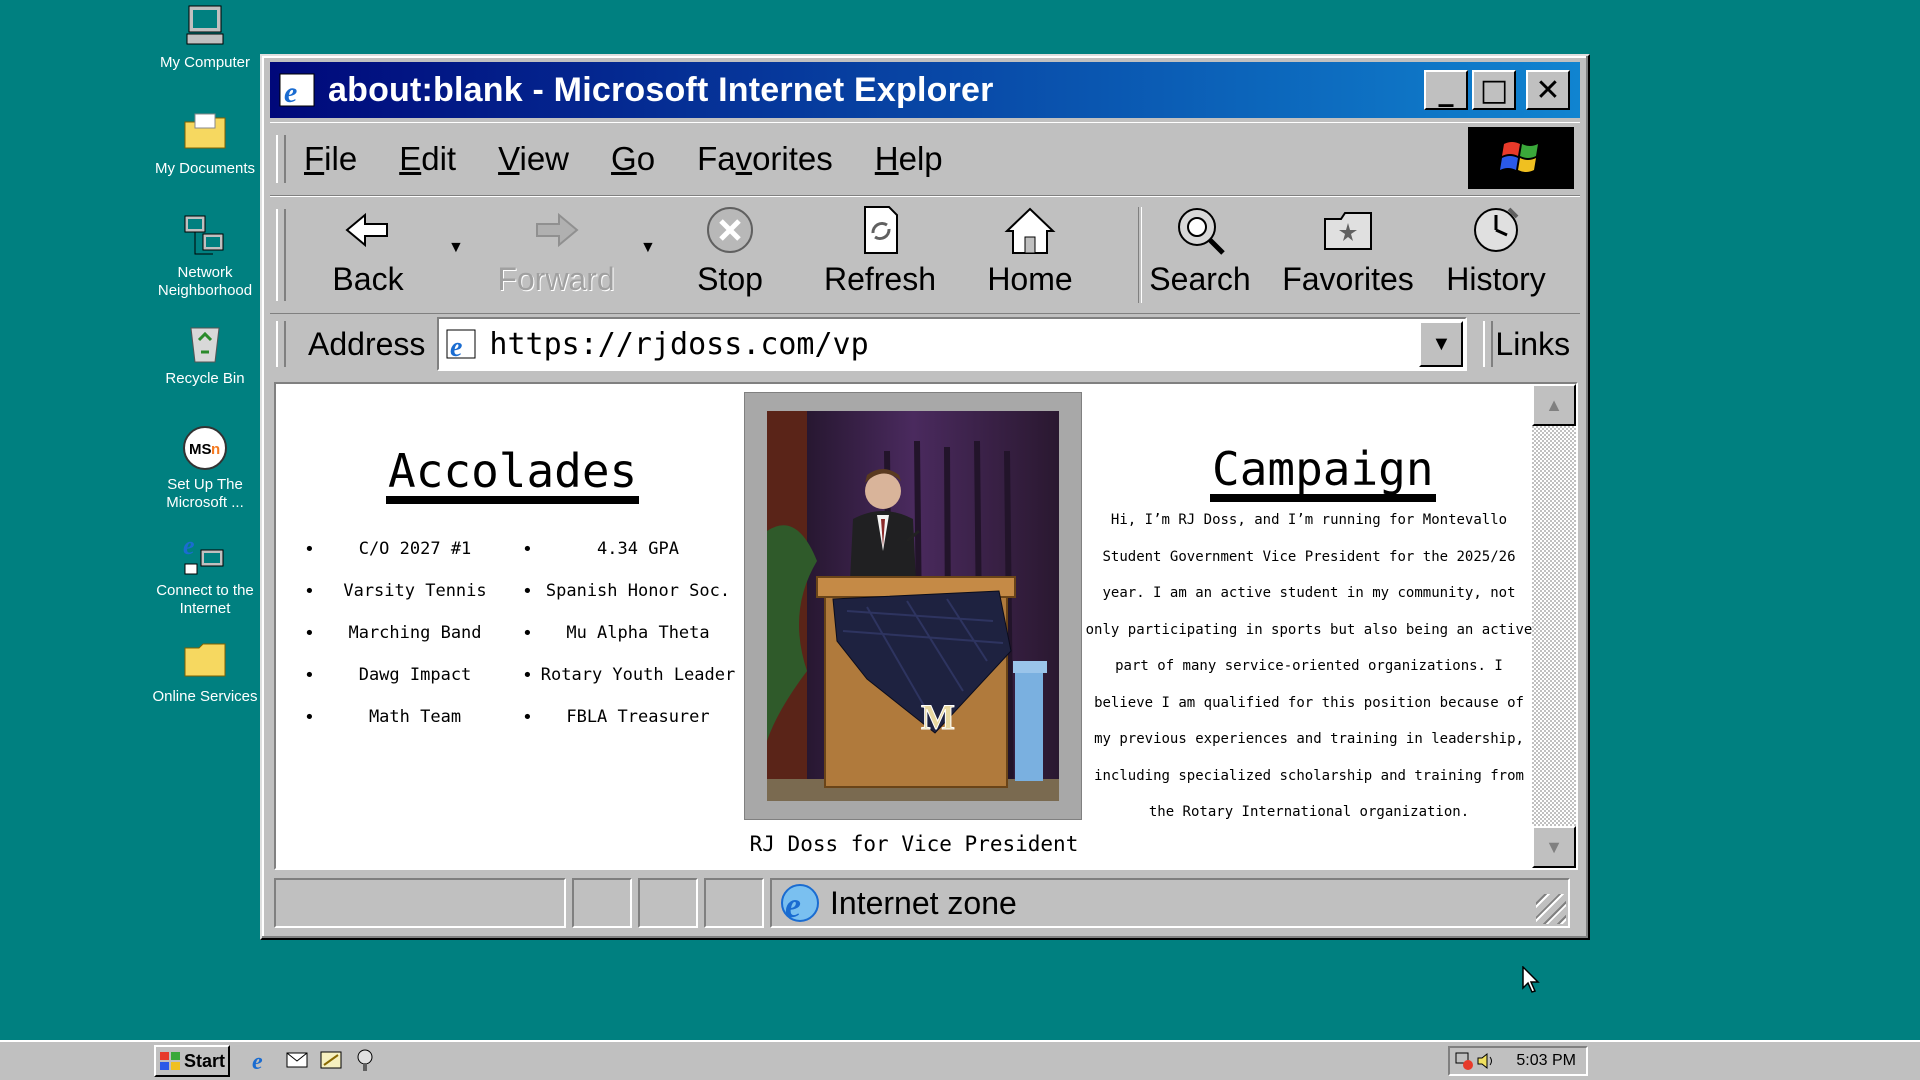 The image size is (1920, 1080). What do you see at coordinates (730, 255) in the screenshot?
I see `stop-button: Stop` at bounding box center [730, 255].